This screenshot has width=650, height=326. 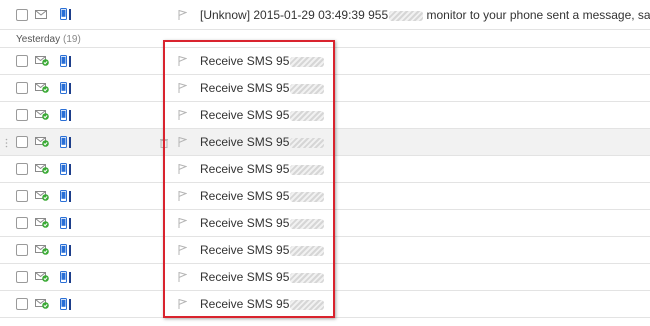 What do you see at coordinates (6, 143) in the screenshot?
I see `drag-handle-icon` at bounding box center [6, 143].